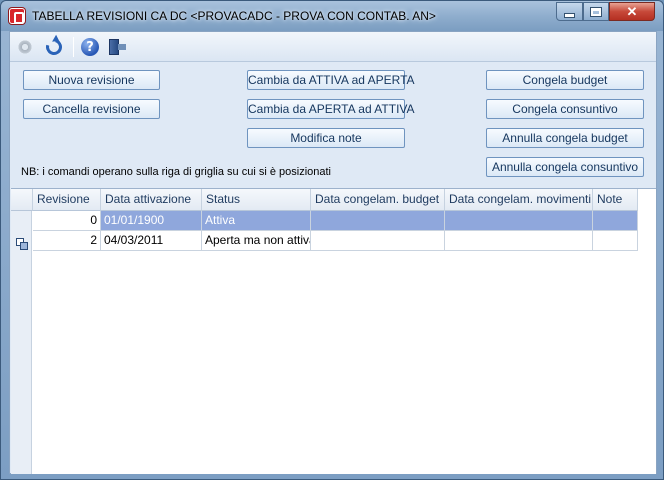 Image resolution: width=664 pixels, height=480 pixels. What do you see at coordinates (326, 138) in the screenshot?
I see `modifica-note-button: Modifica note` at bounding box center [326, 138].